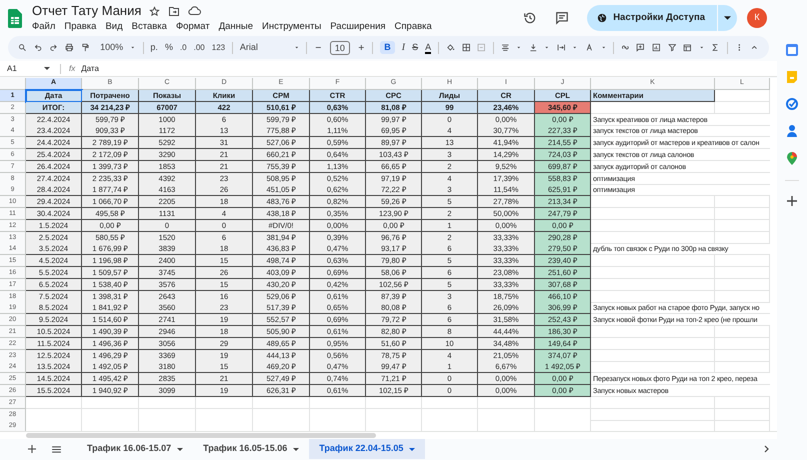 This screenshot has height=460, width=807. What do you see at coordinates (561, 47) in the screenshot?
I see `wrap-icon` at bounding box center [561, 47].